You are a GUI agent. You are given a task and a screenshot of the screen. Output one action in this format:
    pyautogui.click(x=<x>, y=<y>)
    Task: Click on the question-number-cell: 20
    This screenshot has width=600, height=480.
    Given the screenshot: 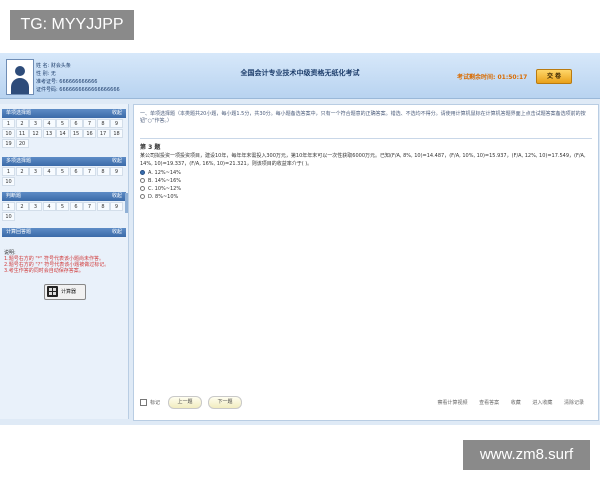 What is the action you would take?
    pyautogui.click(x=22, y=143)
    